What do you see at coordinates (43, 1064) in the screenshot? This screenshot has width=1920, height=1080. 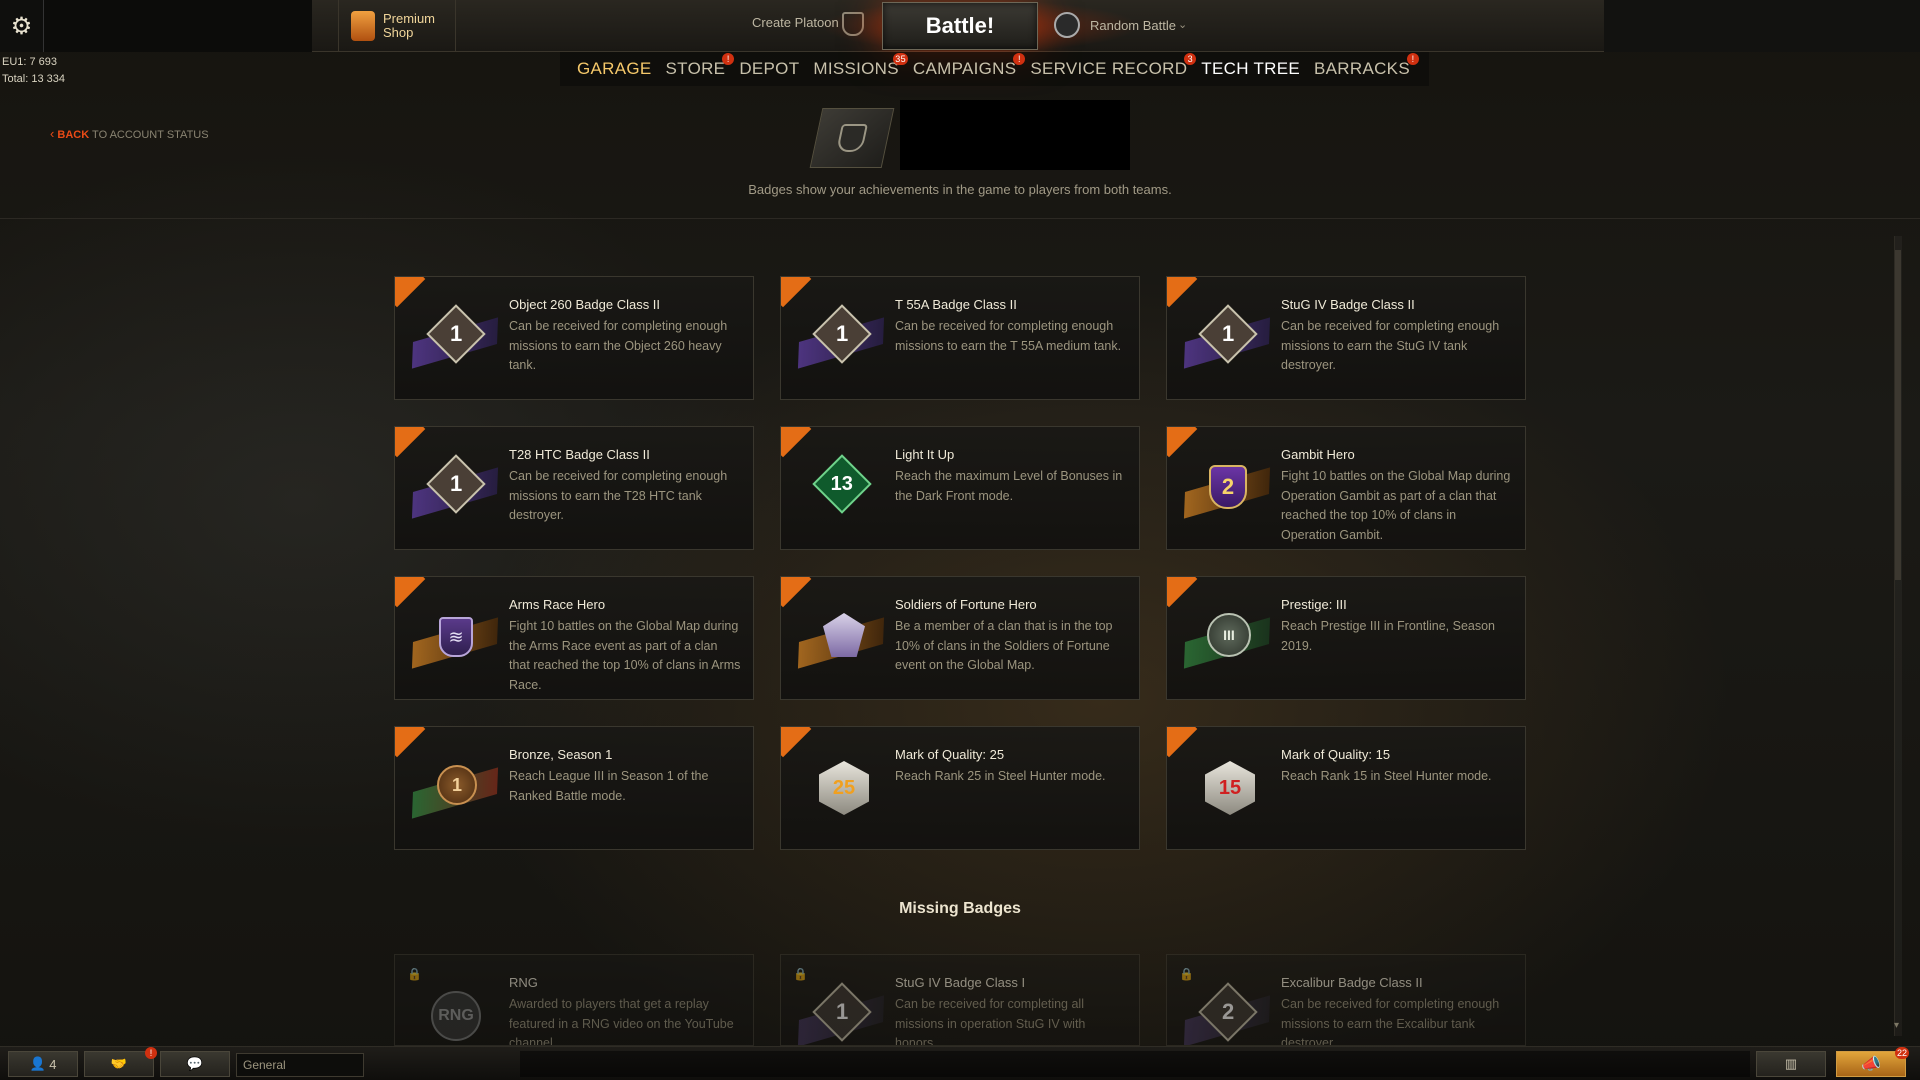 I see `friends-button: 👤 4` at bounding box center [43, 1064].